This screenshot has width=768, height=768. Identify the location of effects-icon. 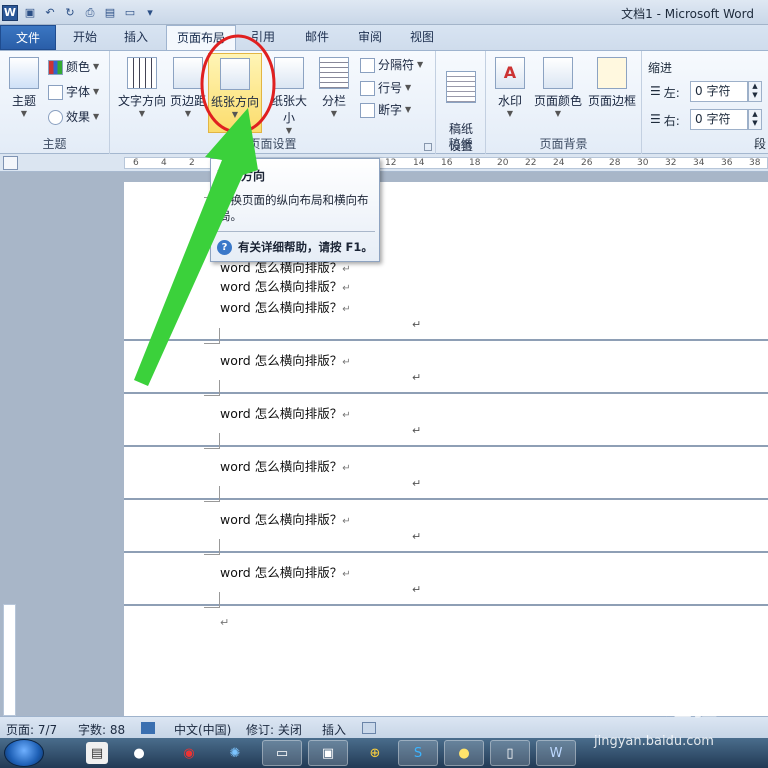
(55, 117).